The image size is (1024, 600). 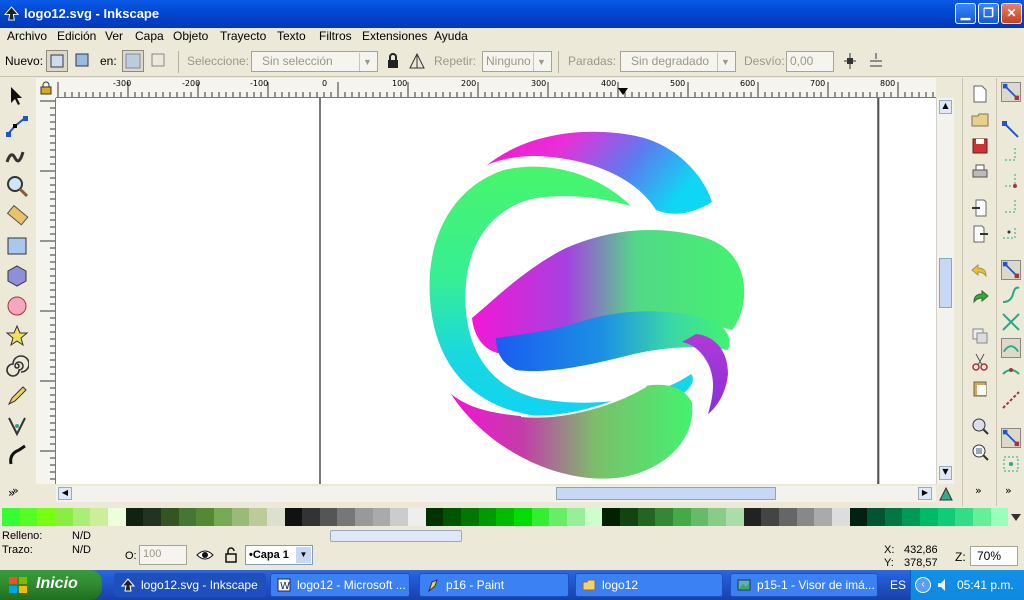 What do you see at coordinates (163, 555) in the screenshot?
I see `opacity-spinner: 100` at bounding box center [163, 555].